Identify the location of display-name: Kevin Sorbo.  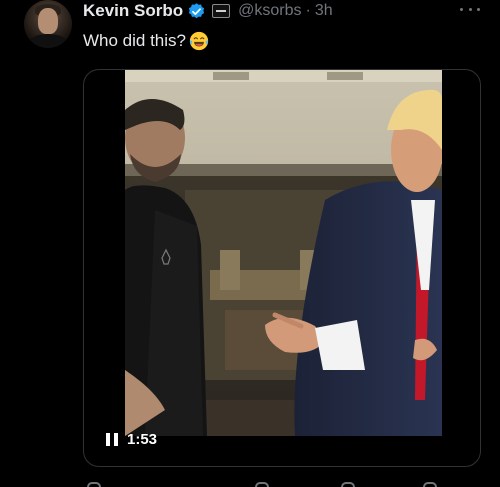
(133, 11).